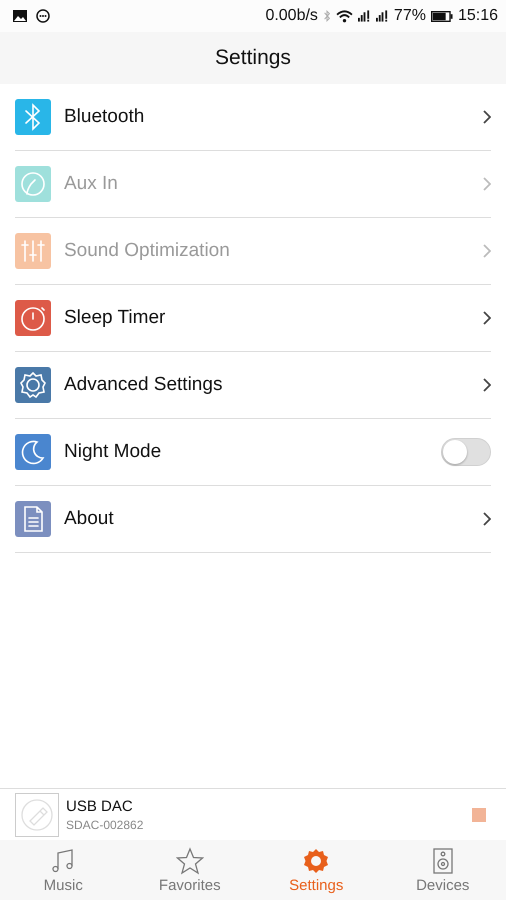  What do you see at coordinates (105, 825) in the screenshot?
I see `device-id: SDAC-002862` at bounding box center [105, 825].